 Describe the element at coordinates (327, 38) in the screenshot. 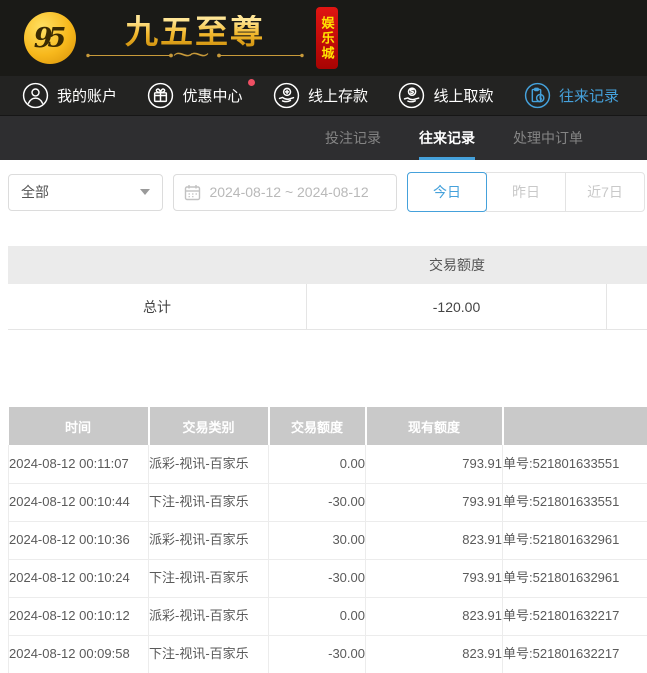

I see `brand-badge: 娱乐城` at that location.